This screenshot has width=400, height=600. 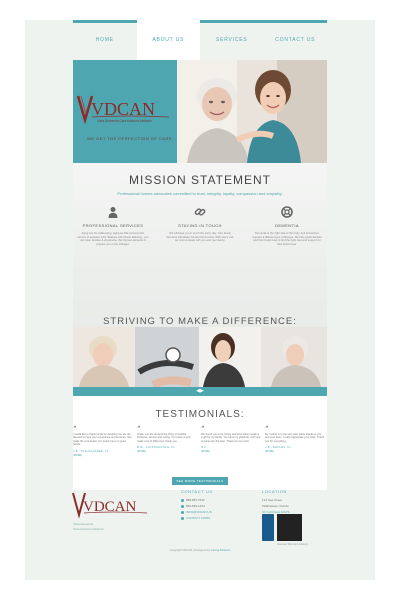 I want to click on feature-title: PROFESSIONAL SERVICES, so click(x=113, y=225).